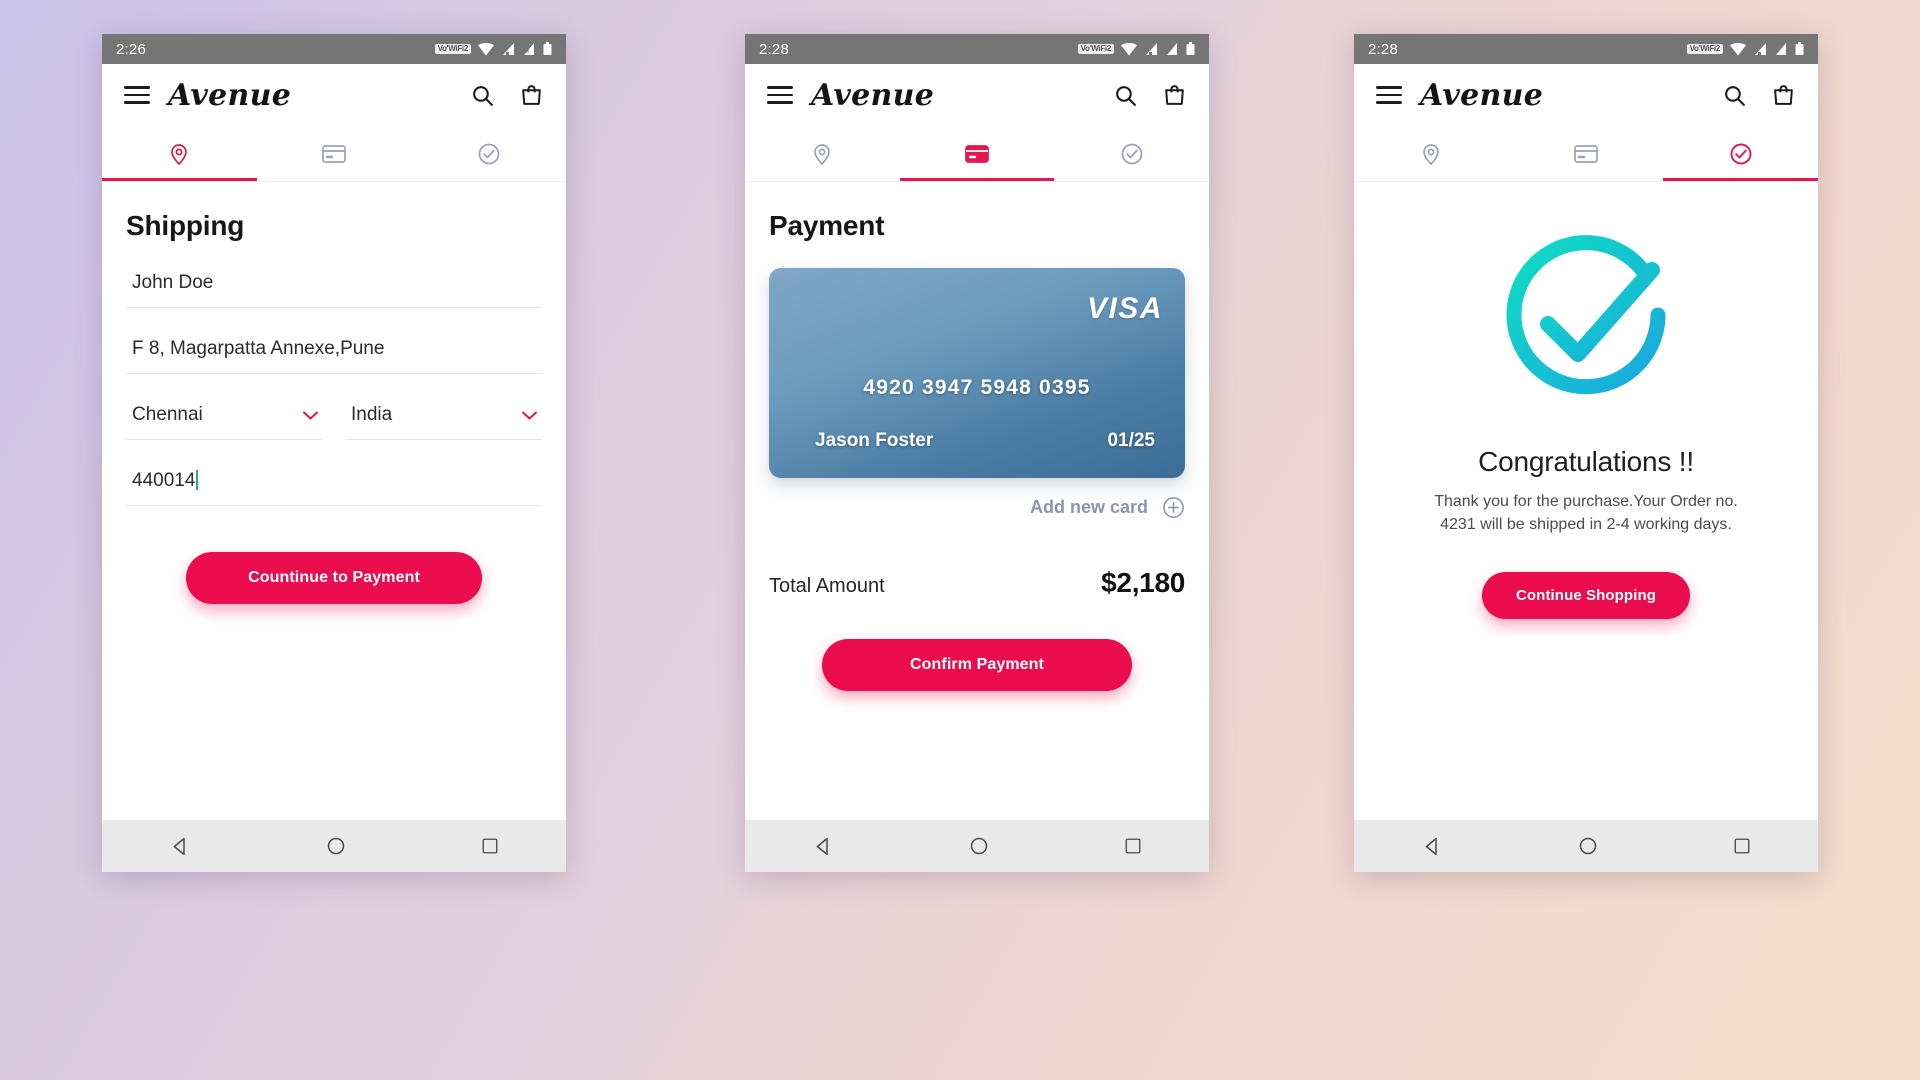  Describe the element at coordinates (372, 414) in the screenshot. I see `country-value: India` at that location.